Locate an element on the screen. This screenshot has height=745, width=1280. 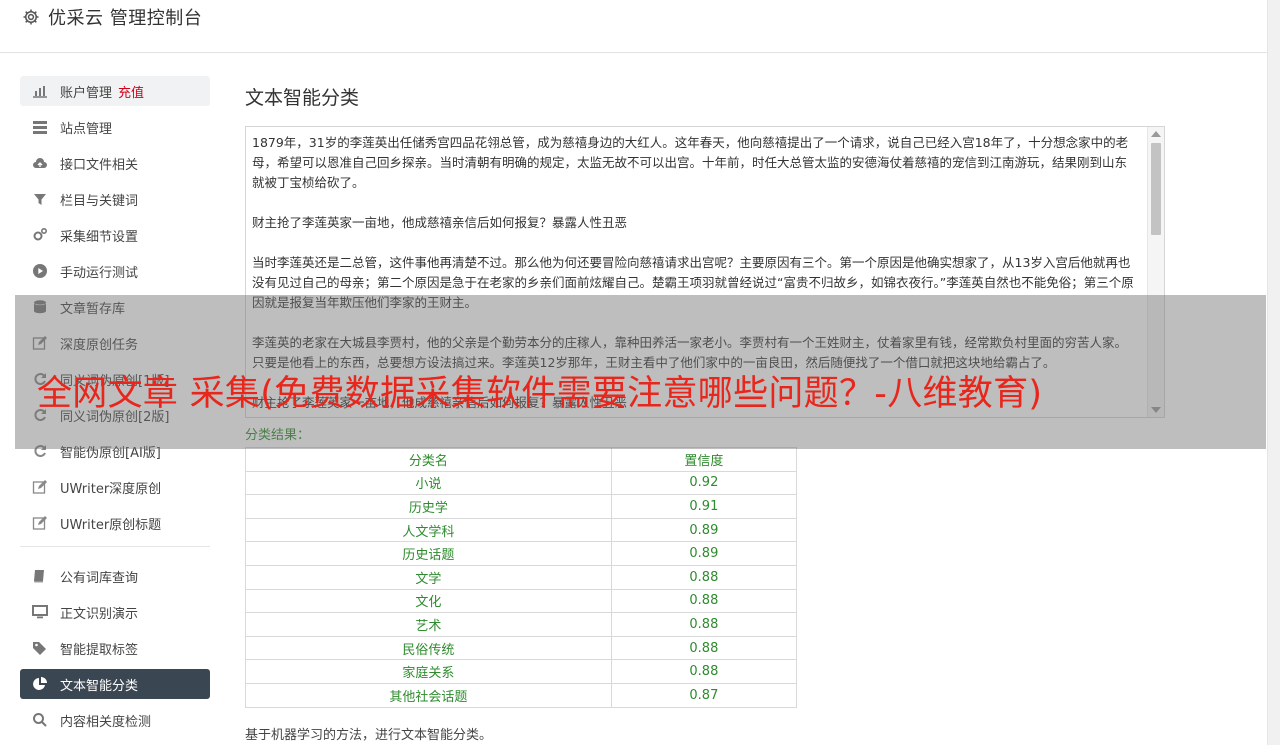
category-cell: 文化 is located at coordinates (428, 601).